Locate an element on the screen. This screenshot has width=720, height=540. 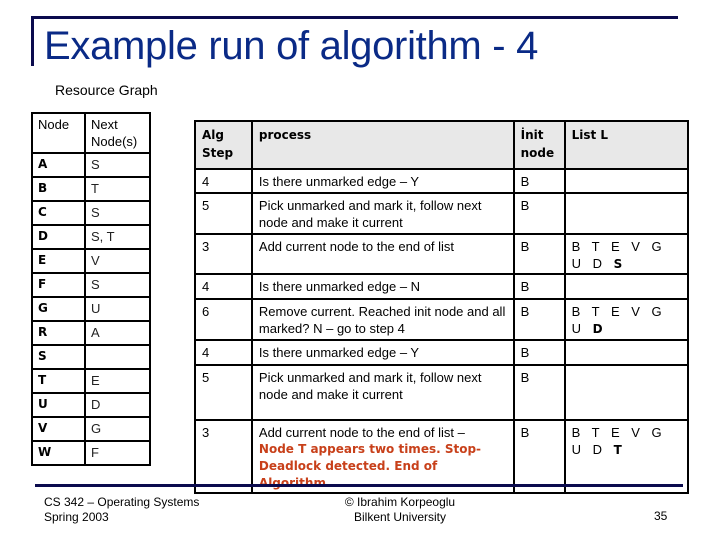
algorithm-step-row: 4 Is there unmarked edge – N B is located at coordinates (442, 286).